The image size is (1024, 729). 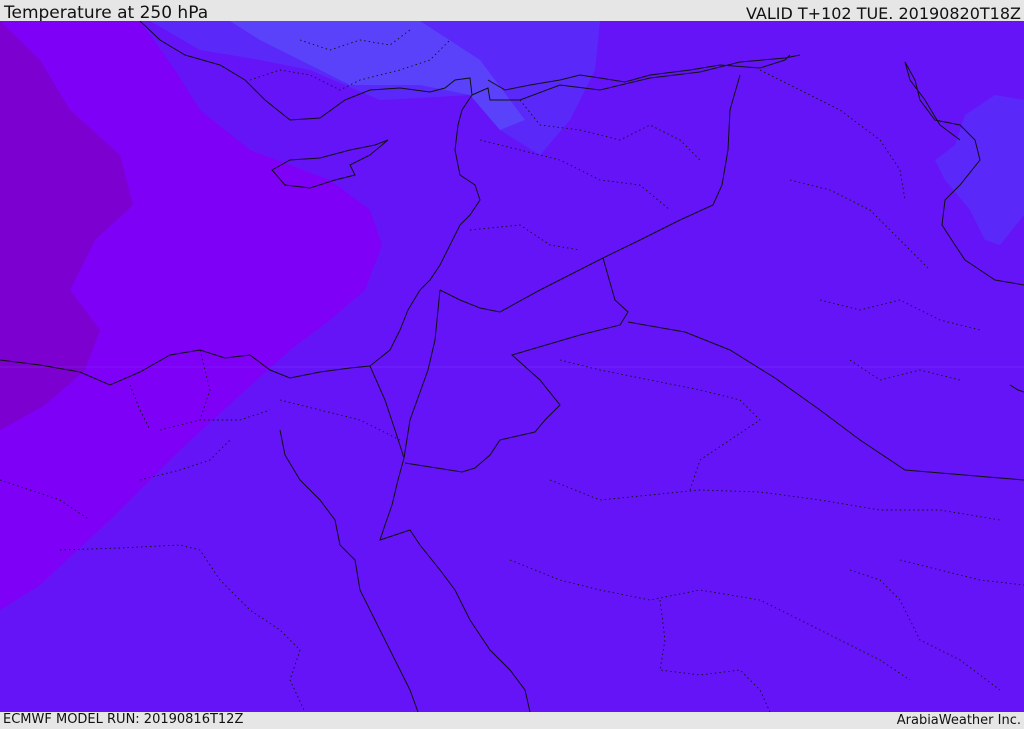 I want to click on model-run-label: ECMWF MODEL RUN: 20190816T12Z, so click(x=123, y=719).